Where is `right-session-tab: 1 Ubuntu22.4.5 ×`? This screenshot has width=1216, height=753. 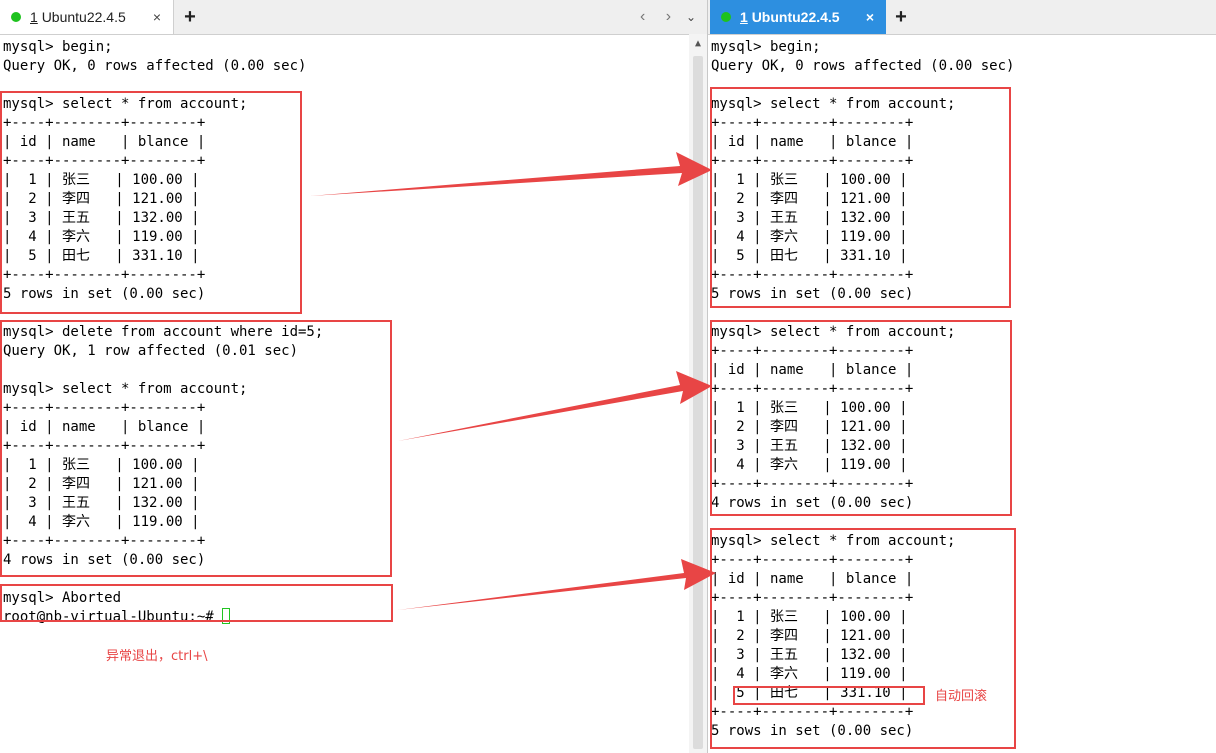 right-session-tab: 1 Ubuntu22.4.5 × is located at coordinates (798, 17).